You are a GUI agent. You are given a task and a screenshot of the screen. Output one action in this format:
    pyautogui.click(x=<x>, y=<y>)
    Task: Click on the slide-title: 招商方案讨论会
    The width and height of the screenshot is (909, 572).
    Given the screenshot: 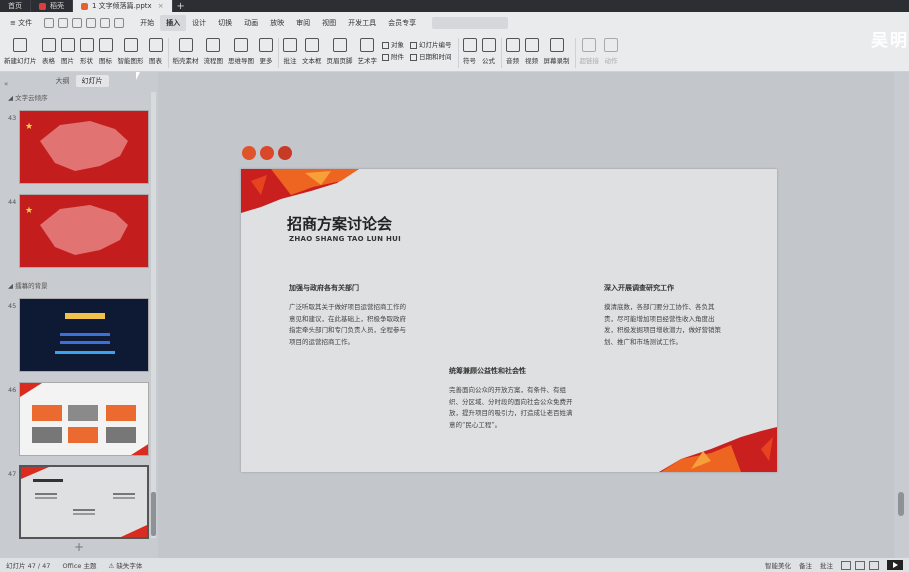 What is the action you would take?
    pyautogui.click(x=339, y=223)
    